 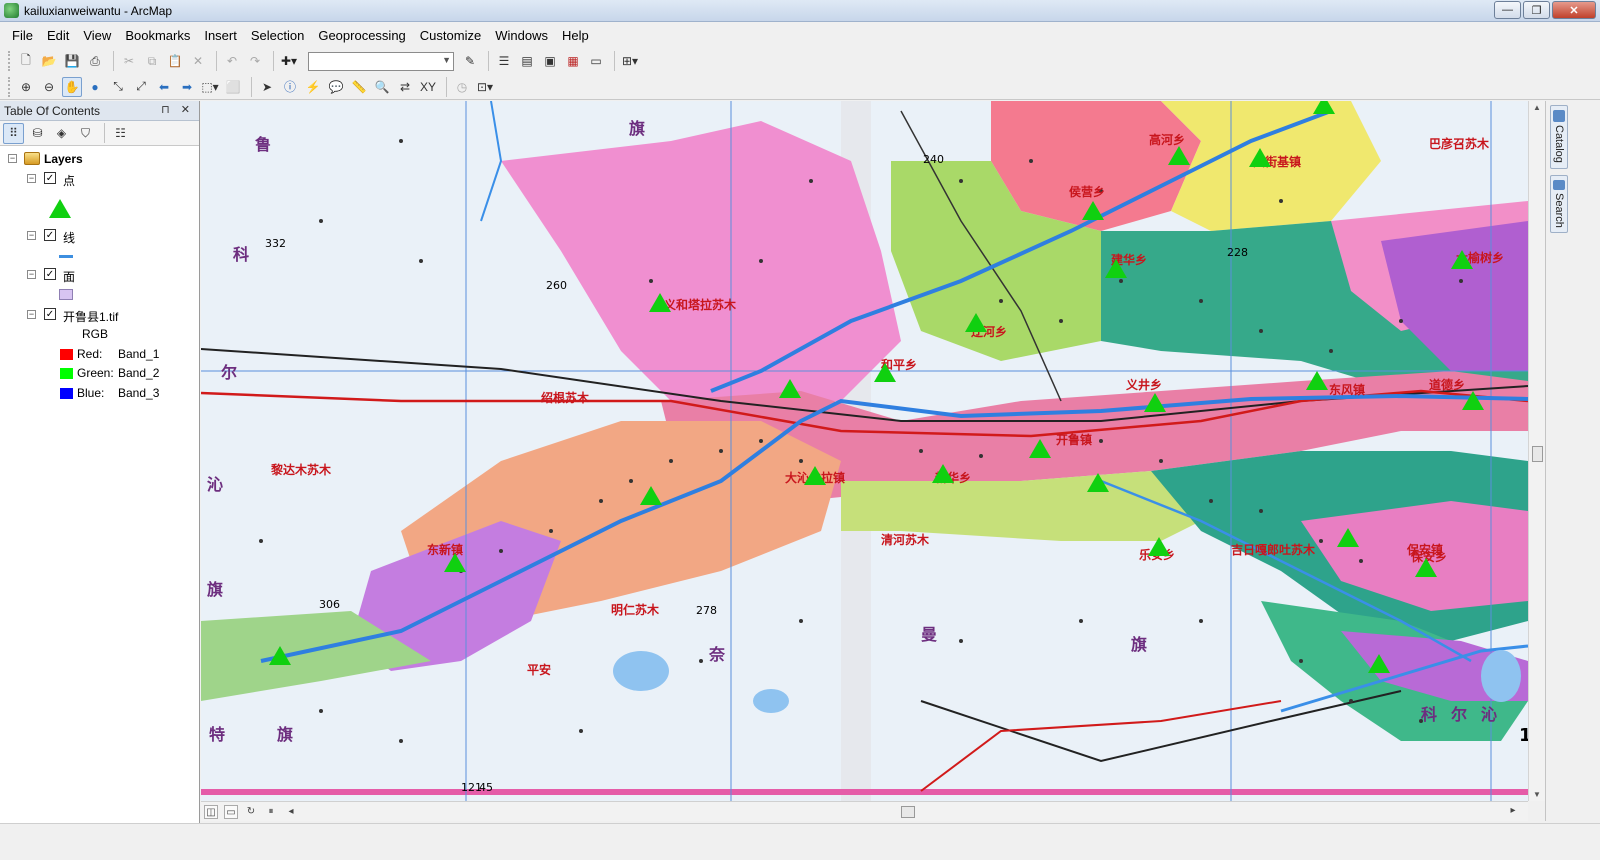 What do you see at coordinates (450, 35) in the screenshot?
I see `menu-customize: Customize` at bounding box center [450, 35].